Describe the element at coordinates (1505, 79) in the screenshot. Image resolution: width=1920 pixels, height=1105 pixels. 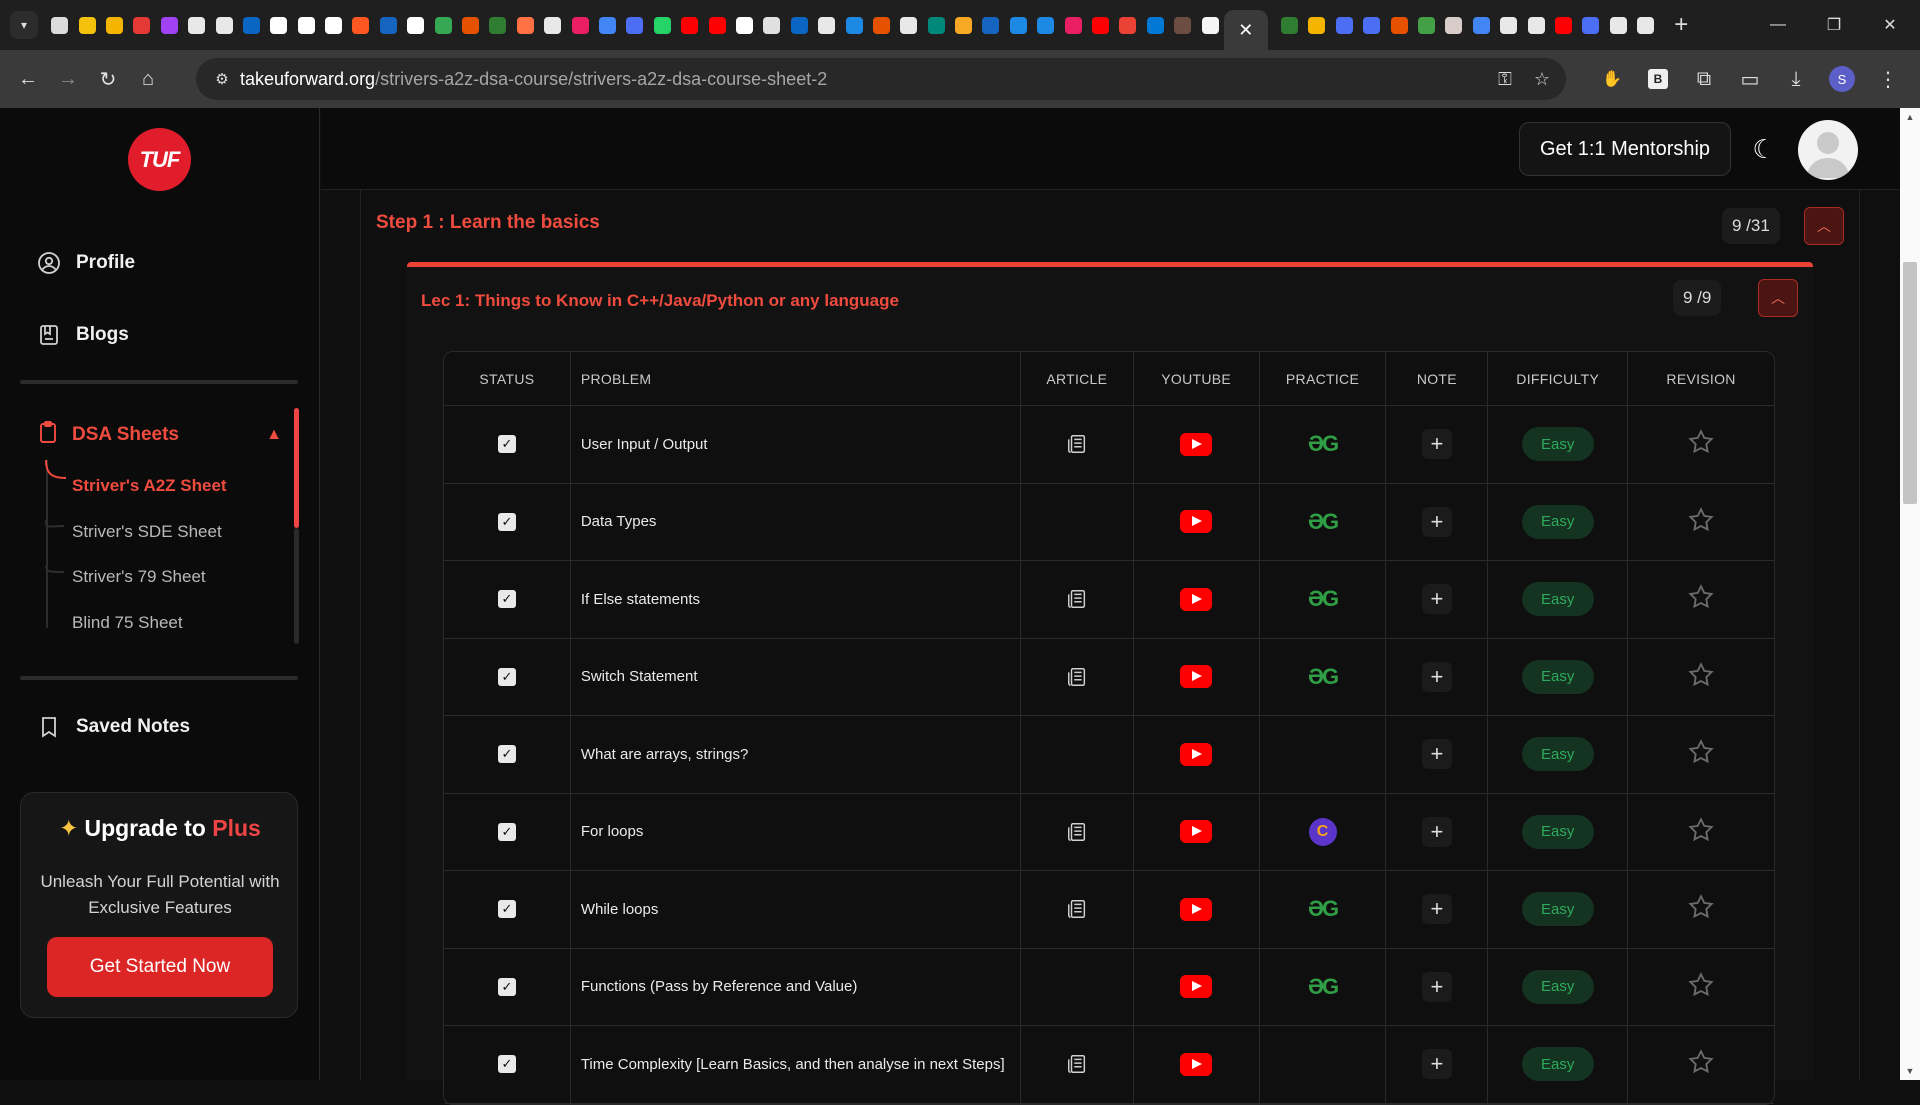
I see `password-key-icon: ⚿` at that location.